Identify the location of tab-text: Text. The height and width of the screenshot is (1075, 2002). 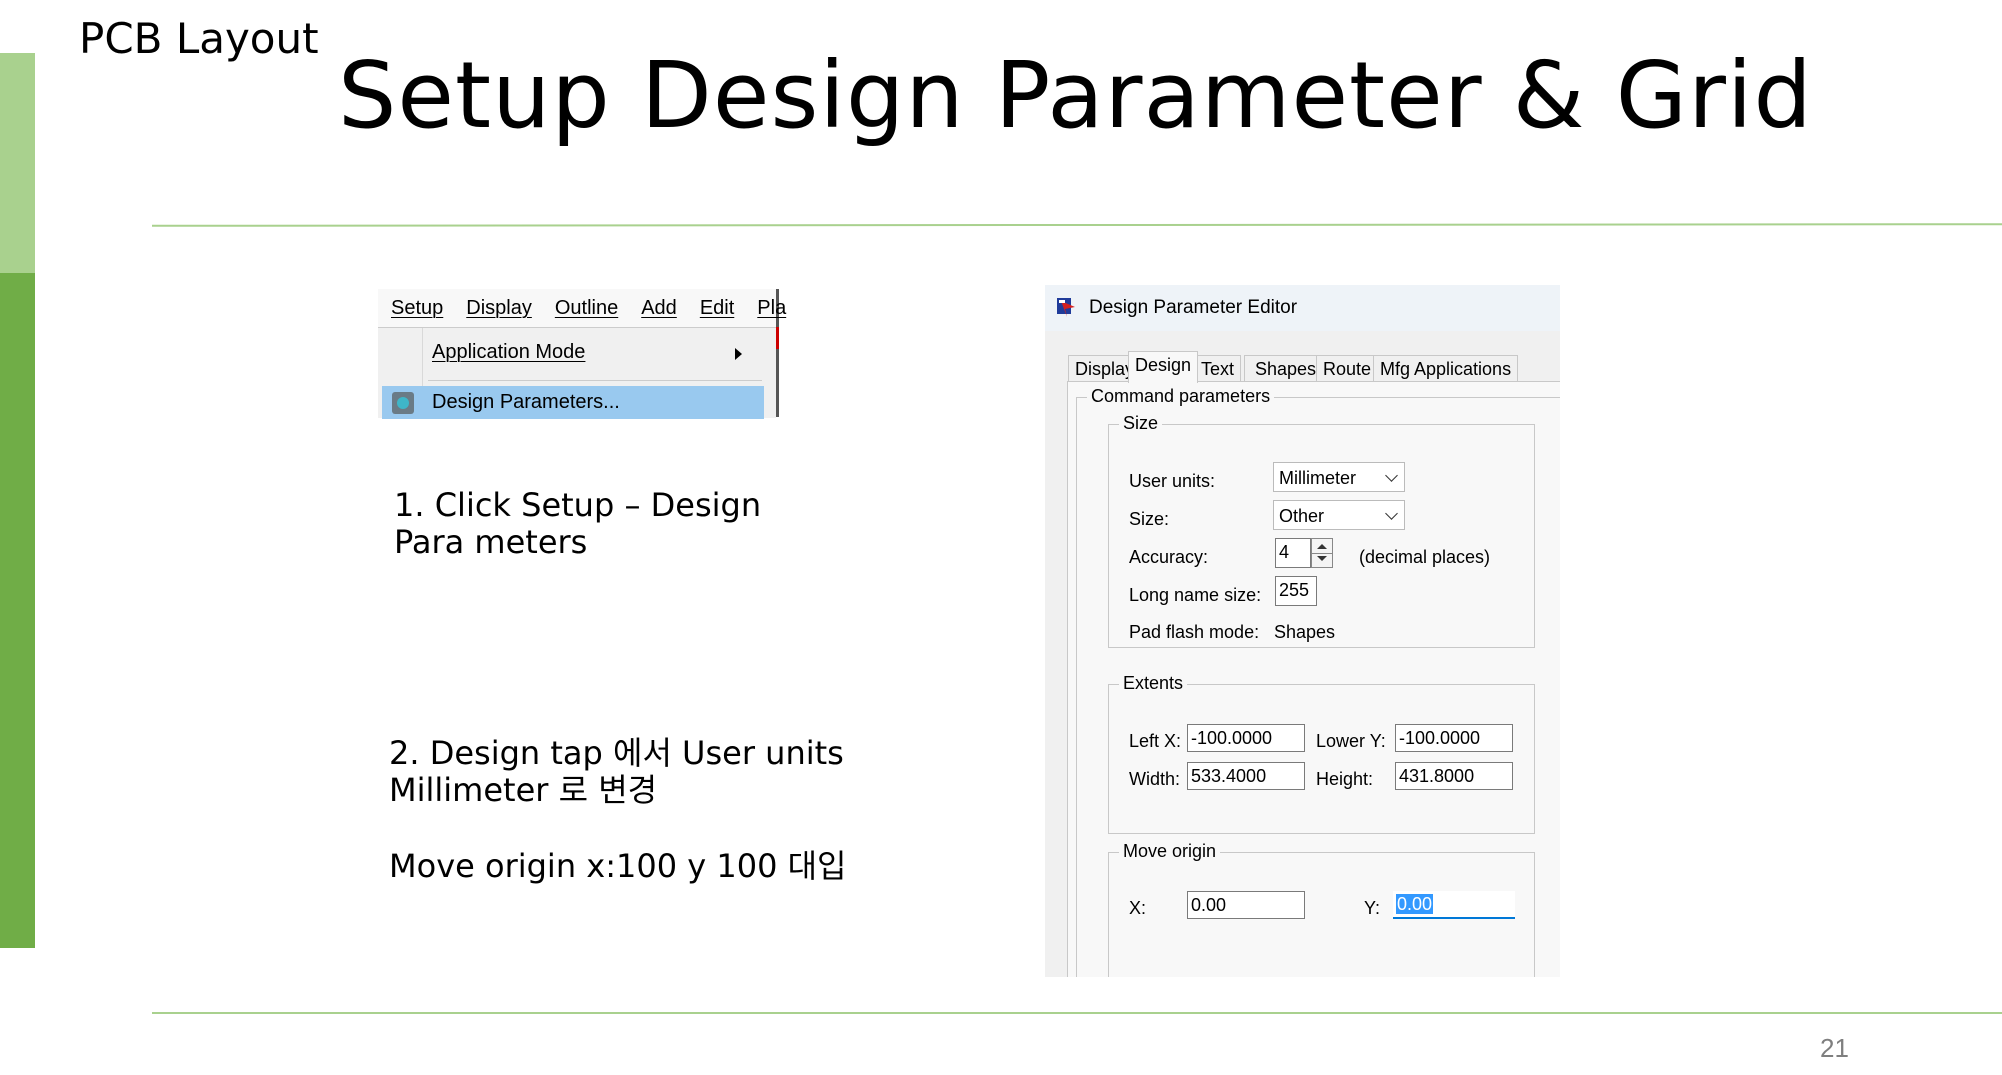
(1218, 368).